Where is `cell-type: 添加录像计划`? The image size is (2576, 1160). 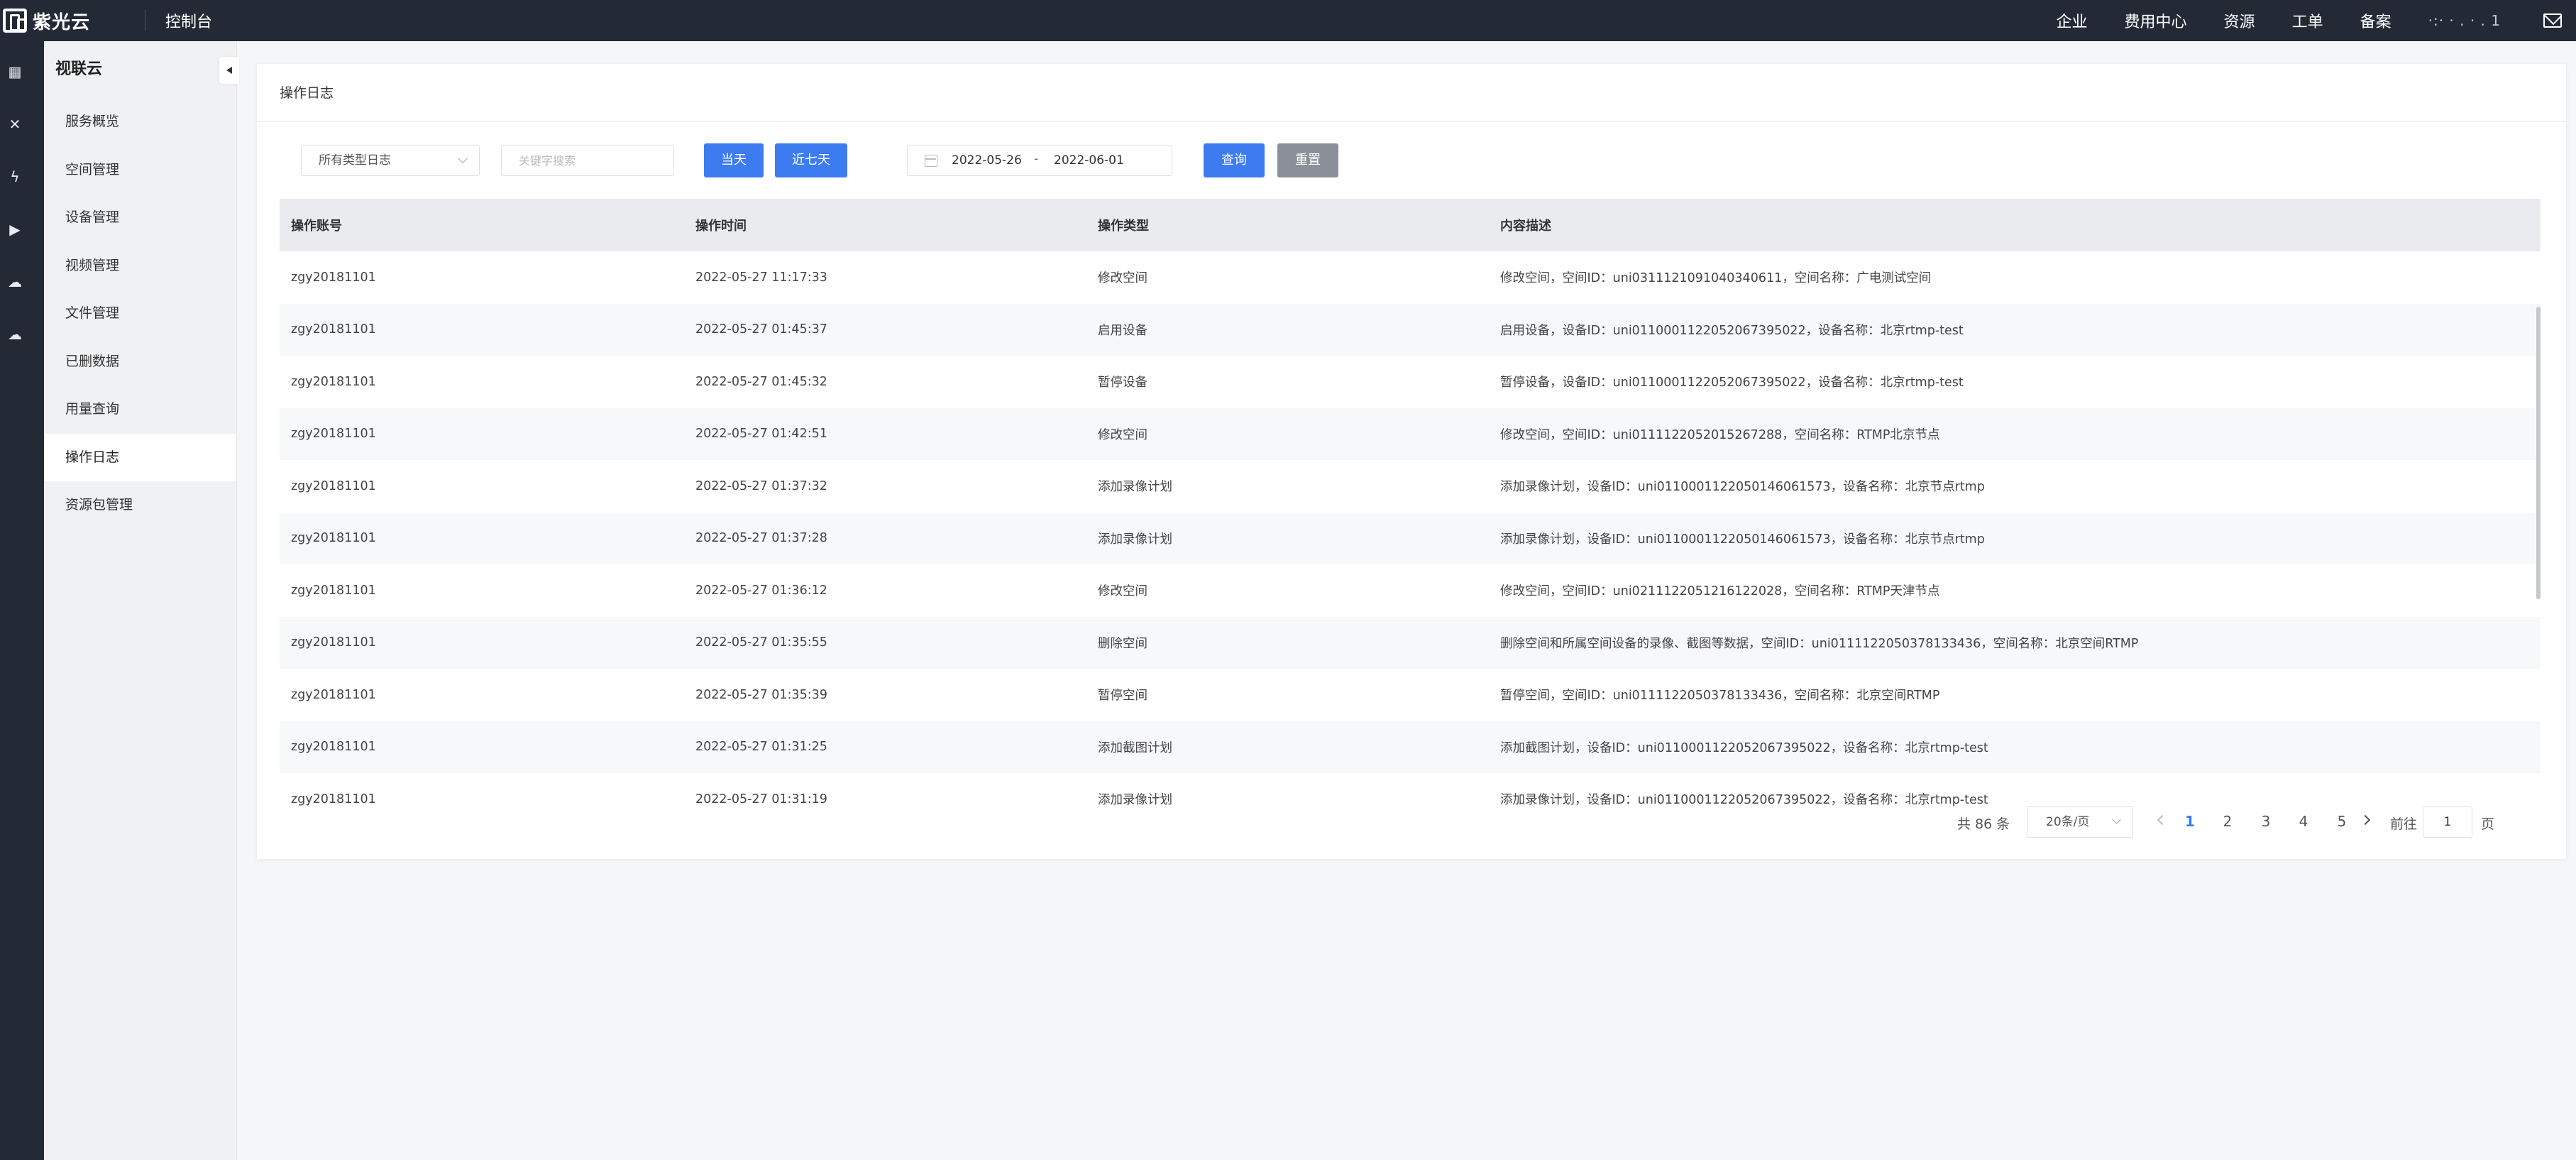
cell-type: 添加录像计划 is located at coordinates (1135, 487).